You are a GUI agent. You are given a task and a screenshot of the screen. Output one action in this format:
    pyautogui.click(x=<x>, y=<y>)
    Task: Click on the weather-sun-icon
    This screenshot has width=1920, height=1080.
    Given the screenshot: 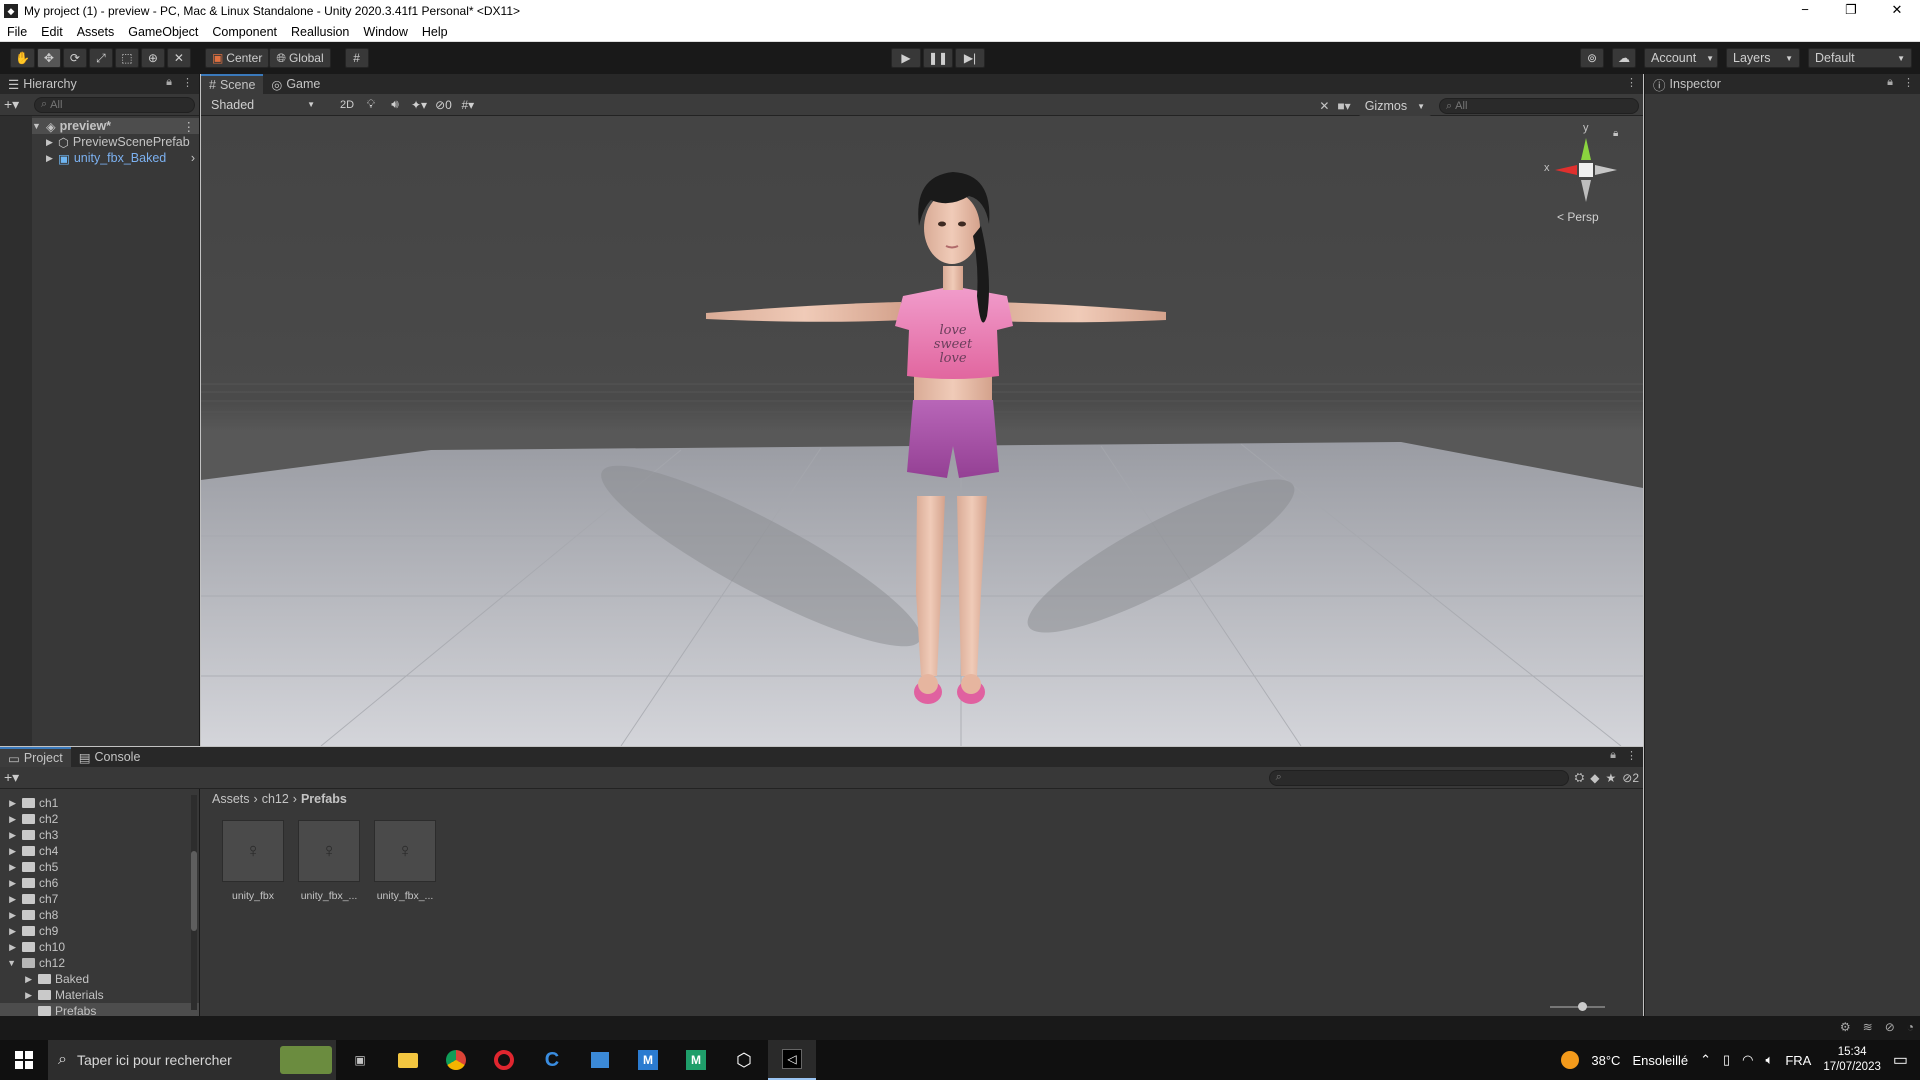 What is the action you would take?
    pyautogui.click(x=1570, y=1060)
    